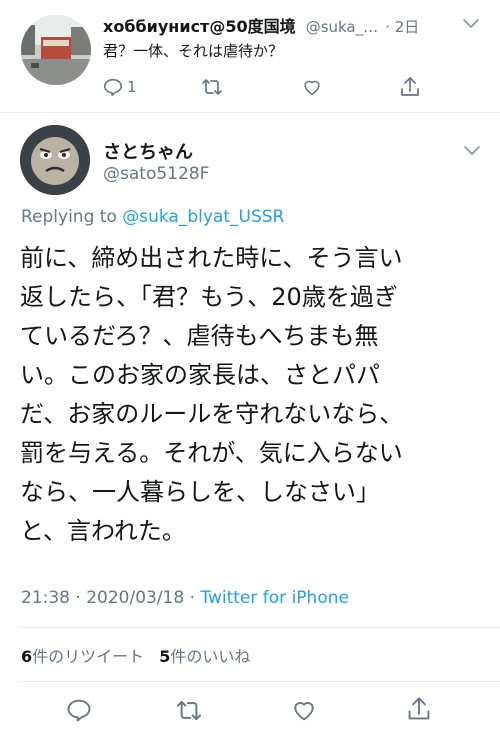 The image size is (500, 749). Describe the element at coordinates (402, 27) in the screenshot. I see `parent-age: · 2日` at that location.